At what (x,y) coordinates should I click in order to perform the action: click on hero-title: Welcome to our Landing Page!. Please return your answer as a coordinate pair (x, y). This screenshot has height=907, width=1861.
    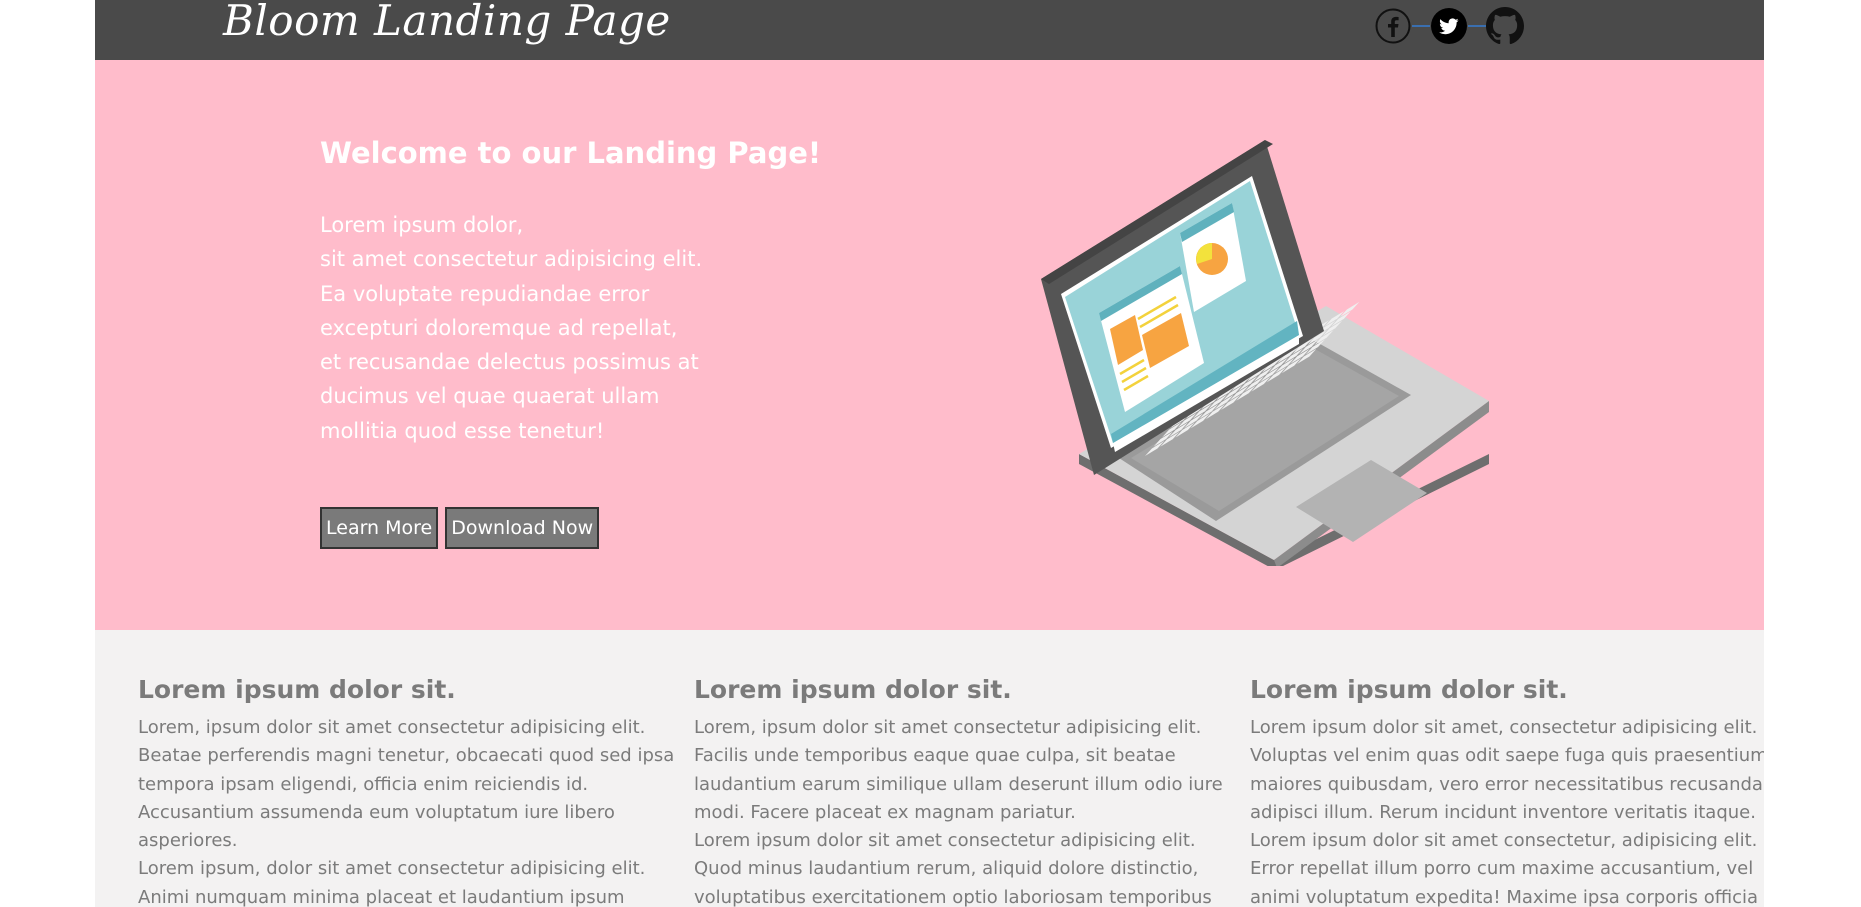
    Looking at the image, I should click on (571, 153).